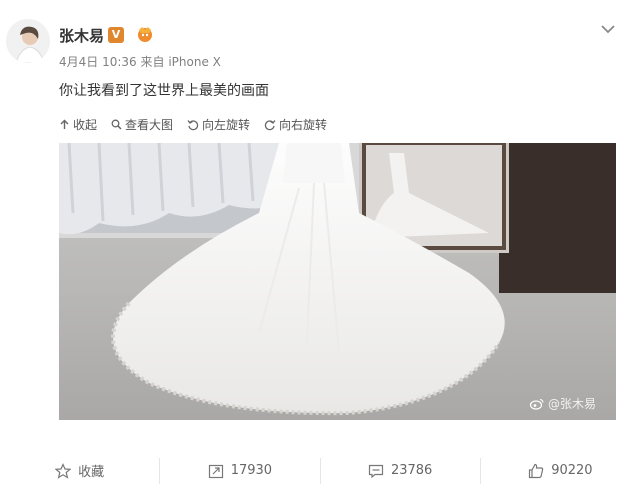 This screenshot has height=494, width=640. Describe the element at coordinates (149, 125) in the screenshot. I see `view-large-label: 查看大图` at that location.